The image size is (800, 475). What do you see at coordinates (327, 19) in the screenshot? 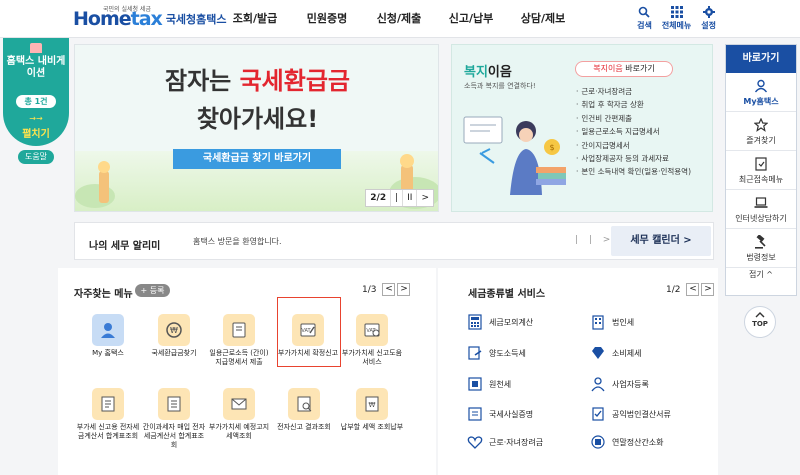
I see `menu-certificate: 민원증명` at bounding box center [327, 19].